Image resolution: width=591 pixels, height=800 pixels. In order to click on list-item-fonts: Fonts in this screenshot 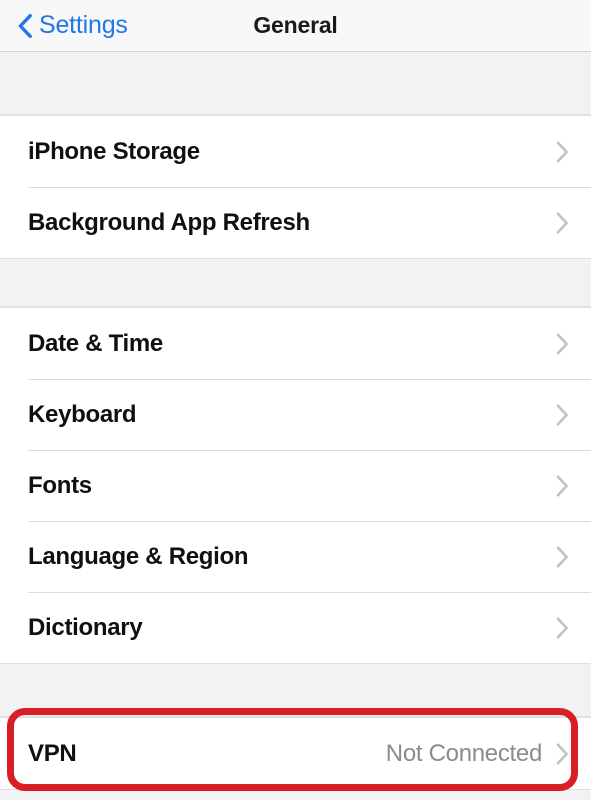, I will do `click(295, 485)`.